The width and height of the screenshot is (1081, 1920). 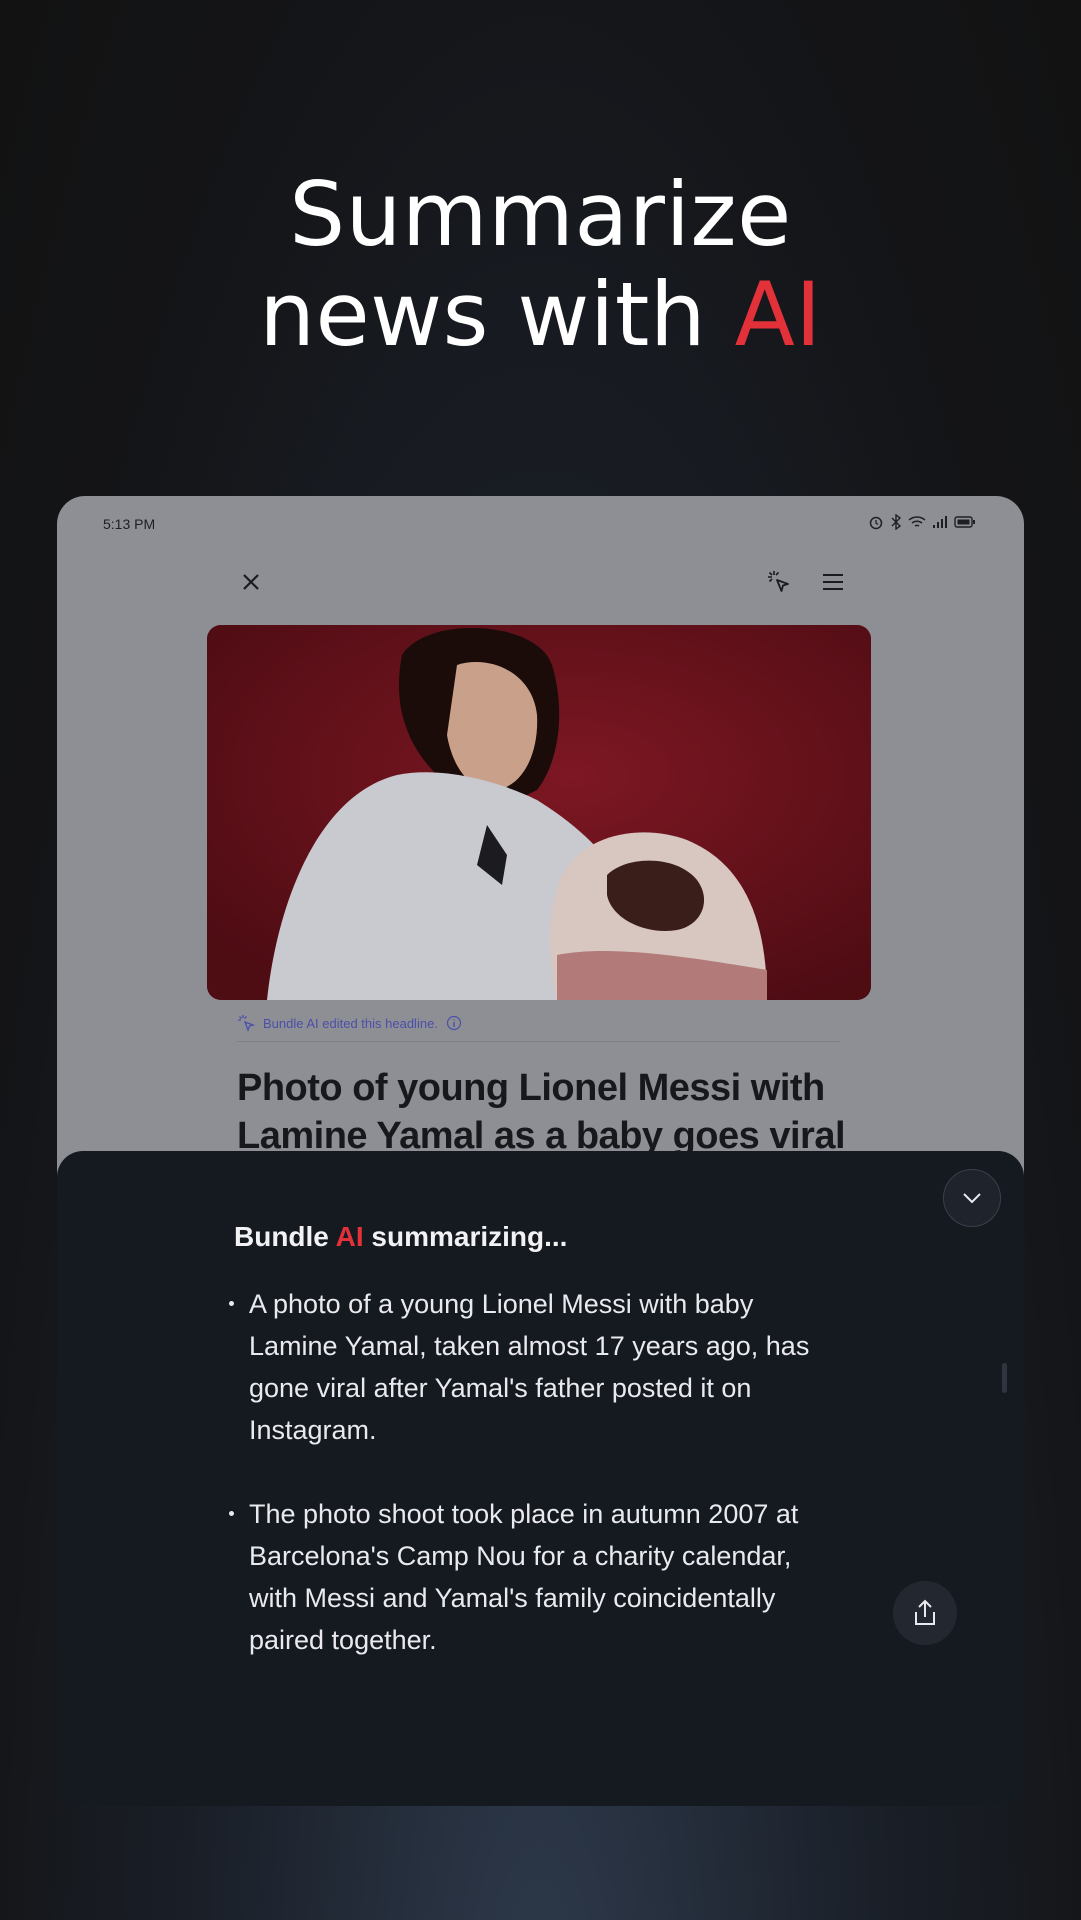 I want to click on ai-edited-note: Bundle AI edited this headline., so click(x=349, y=1023).